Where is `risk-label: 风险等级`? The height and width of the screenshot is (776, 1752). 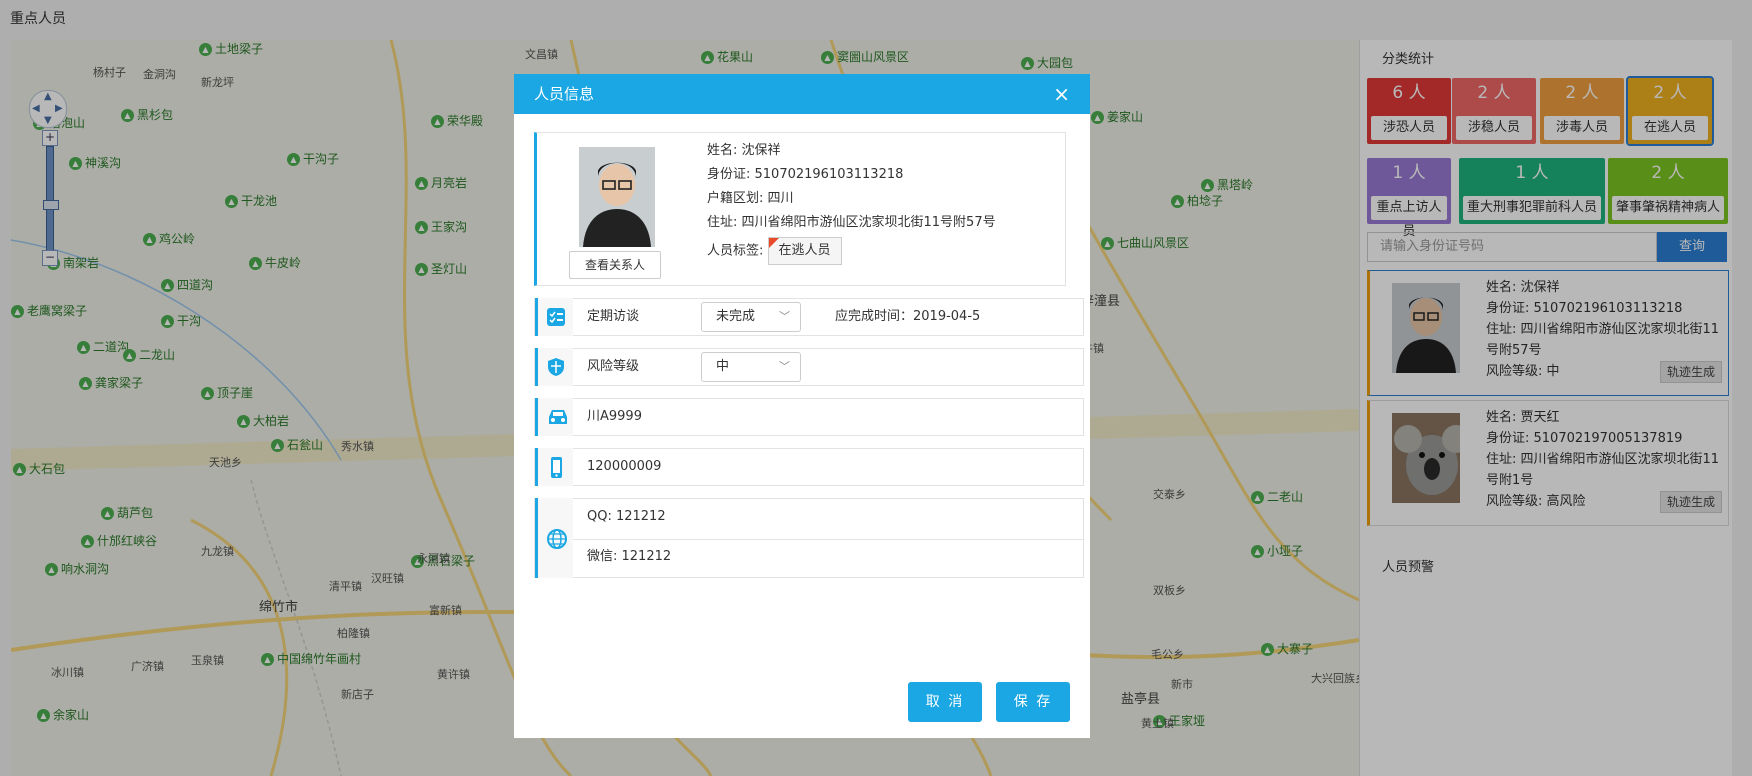 risk-label: 风险等级 is located at coordinates (613, 366).